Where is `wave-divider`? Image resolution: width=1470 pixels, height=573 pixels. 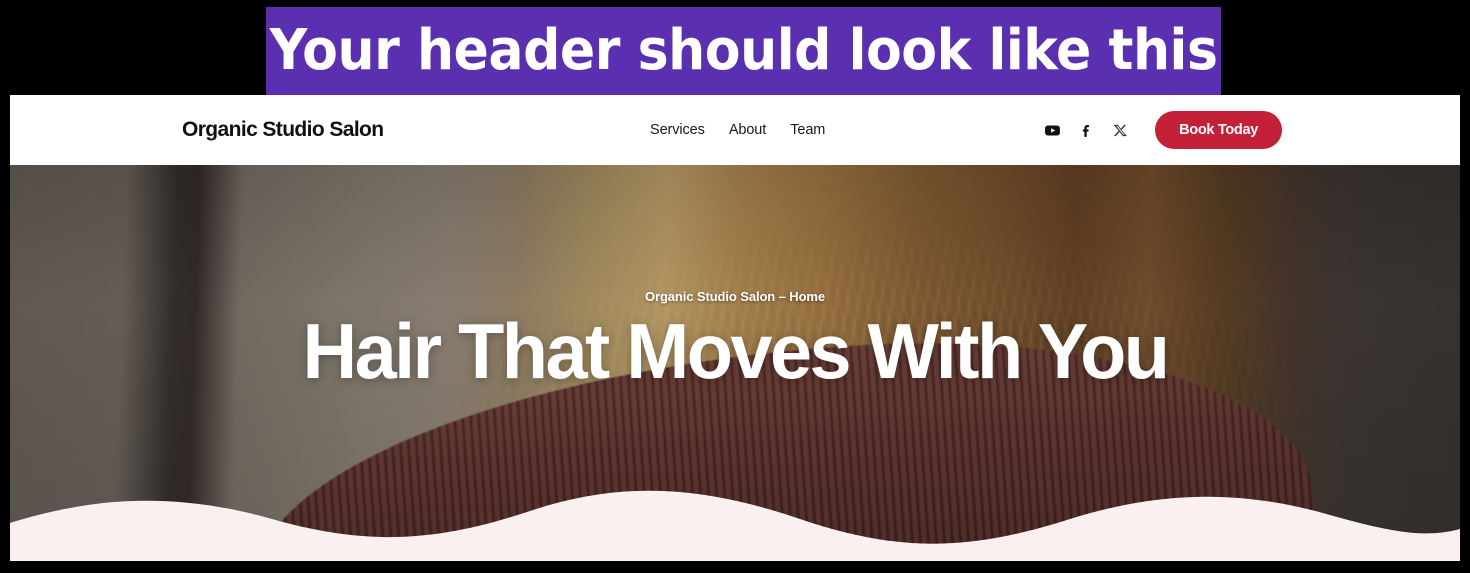
wave-divider is located at coordinates (735, 525).